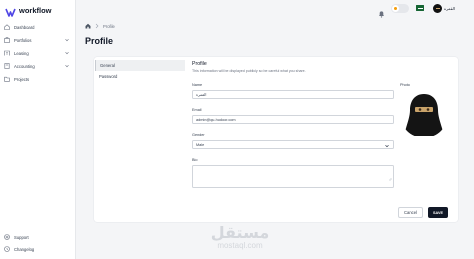  Describe the element at coordinates (109, 26) in the screenshot. I see `breadcrumb-current: Profile` at that location.